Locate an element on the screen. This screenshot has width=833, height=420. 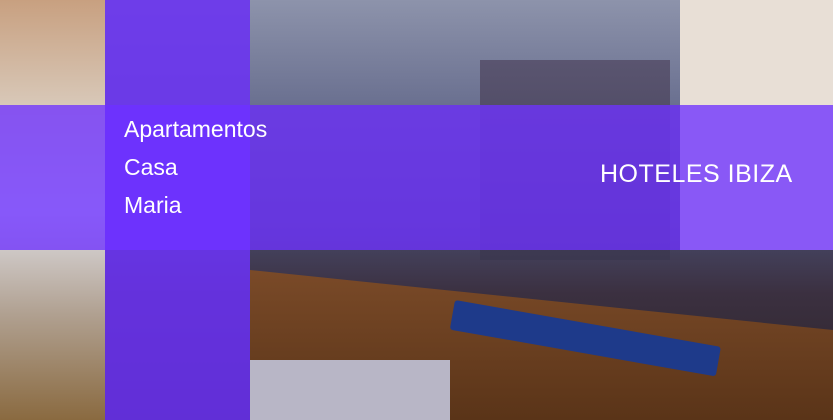
counter-front is located at coordinates (350, 390).